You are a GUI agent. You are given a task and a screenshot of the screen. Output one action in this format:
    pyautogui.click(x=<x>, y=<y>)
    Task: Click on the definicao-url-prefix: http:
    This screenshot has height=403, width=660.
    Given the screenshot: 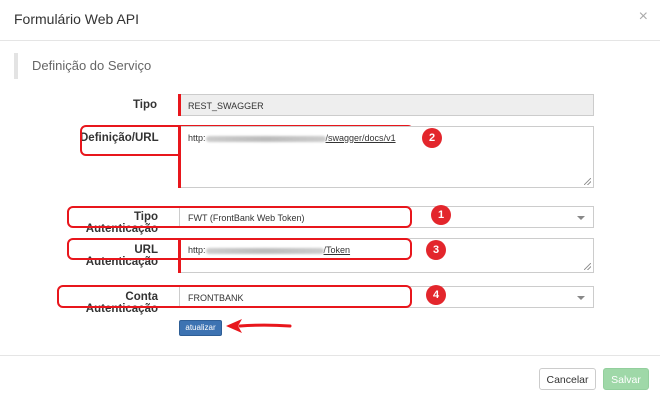 What is the action you would take?
    pyautogui.click(x=197, y=138)
    